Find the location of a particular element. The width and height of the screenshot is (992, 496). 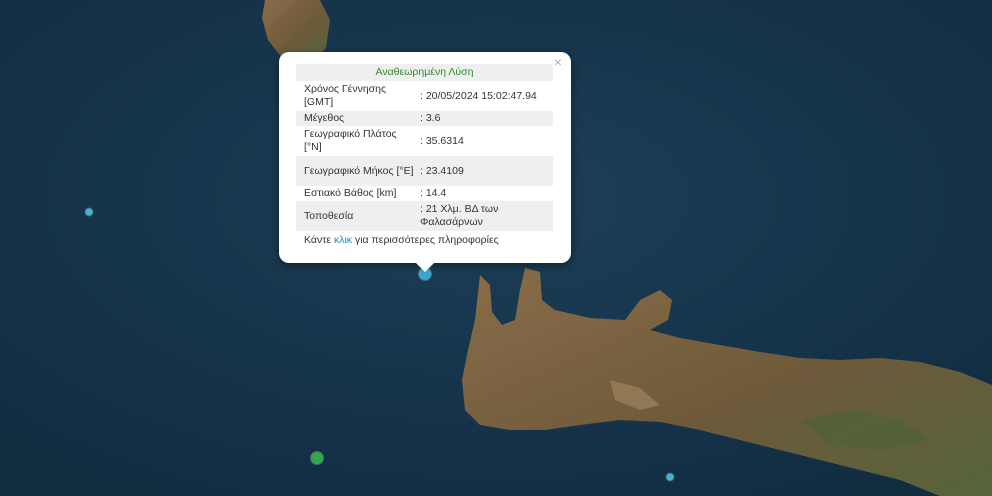

row-depth: Εστιακό Βάθος [km] : 14.4 is located at coordinates (424, 193).